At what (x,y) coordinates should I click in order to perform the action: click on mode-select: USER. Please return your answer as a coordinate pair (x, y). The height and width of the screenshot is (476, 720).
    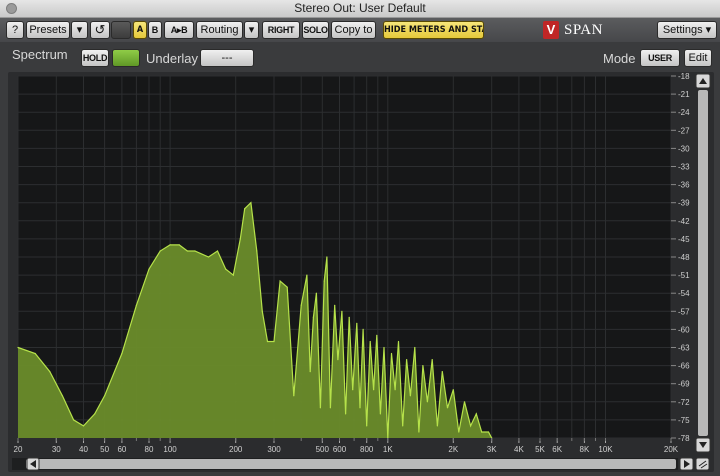
    Looking at the image, I should click on (660, 58).